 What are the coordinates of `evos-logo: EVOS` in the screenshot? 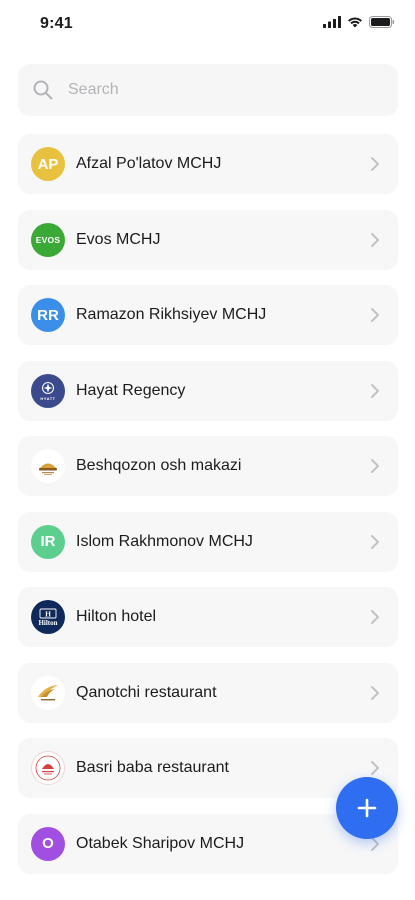 It's located at (48, 239).